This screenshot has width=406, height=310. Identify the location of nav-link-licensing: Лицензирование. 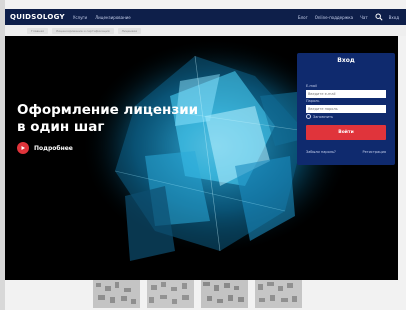
(113, 17).